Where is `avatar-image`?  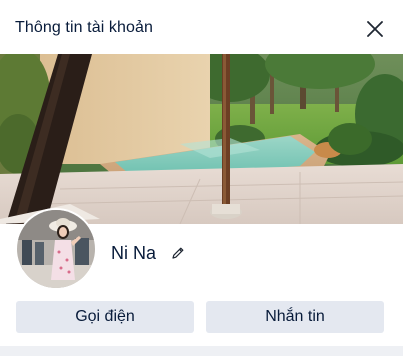
avatar-image is located at coordinates (56, 249).